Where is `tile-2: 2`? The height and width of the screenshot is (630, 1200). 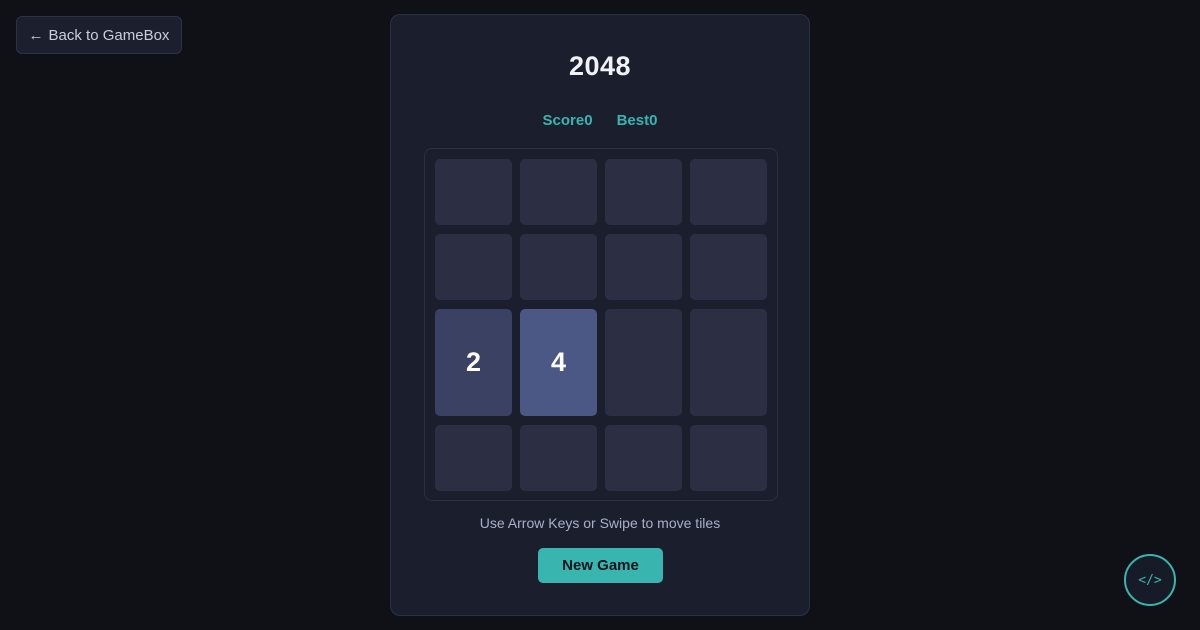
tile-2: 2 is located at coordinates (473, 362).